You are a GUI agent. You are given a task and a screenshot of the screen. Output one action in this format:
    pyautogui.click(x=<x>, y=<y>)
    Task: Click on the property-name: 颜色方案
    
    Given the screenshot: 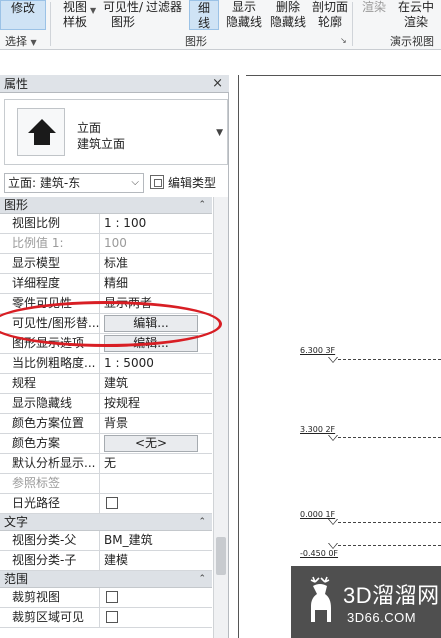 What is the action you would take?
    pyautogui.click(x=50, y=443)
    